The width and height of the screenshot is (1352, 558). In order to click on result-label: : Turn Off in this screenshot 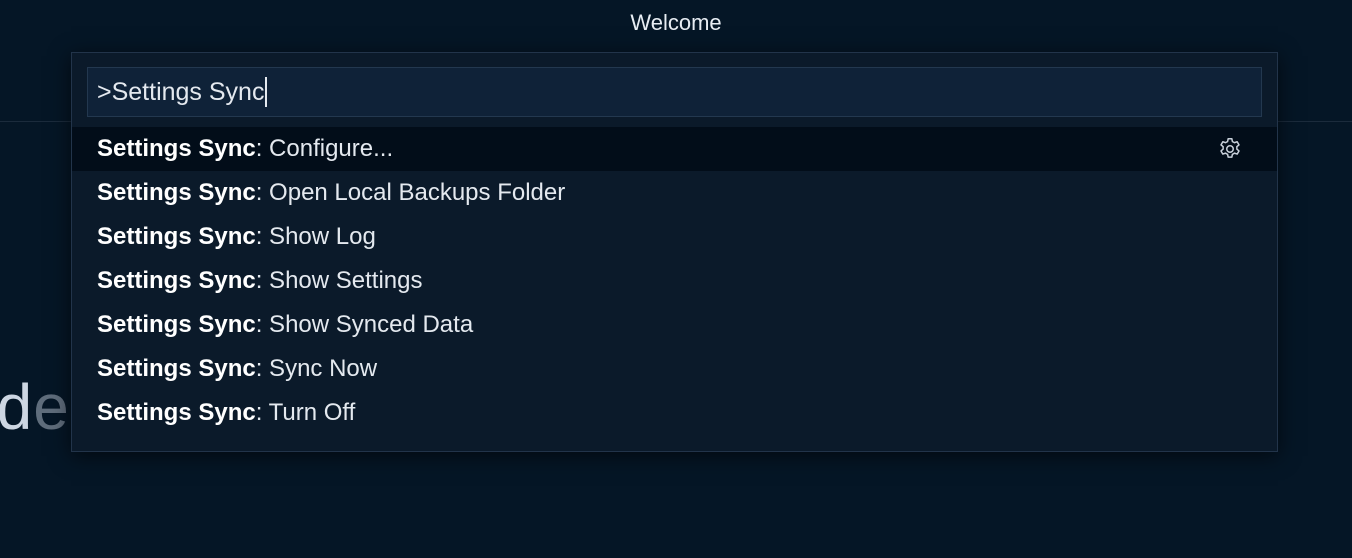, I will do `click(305, 412)`.